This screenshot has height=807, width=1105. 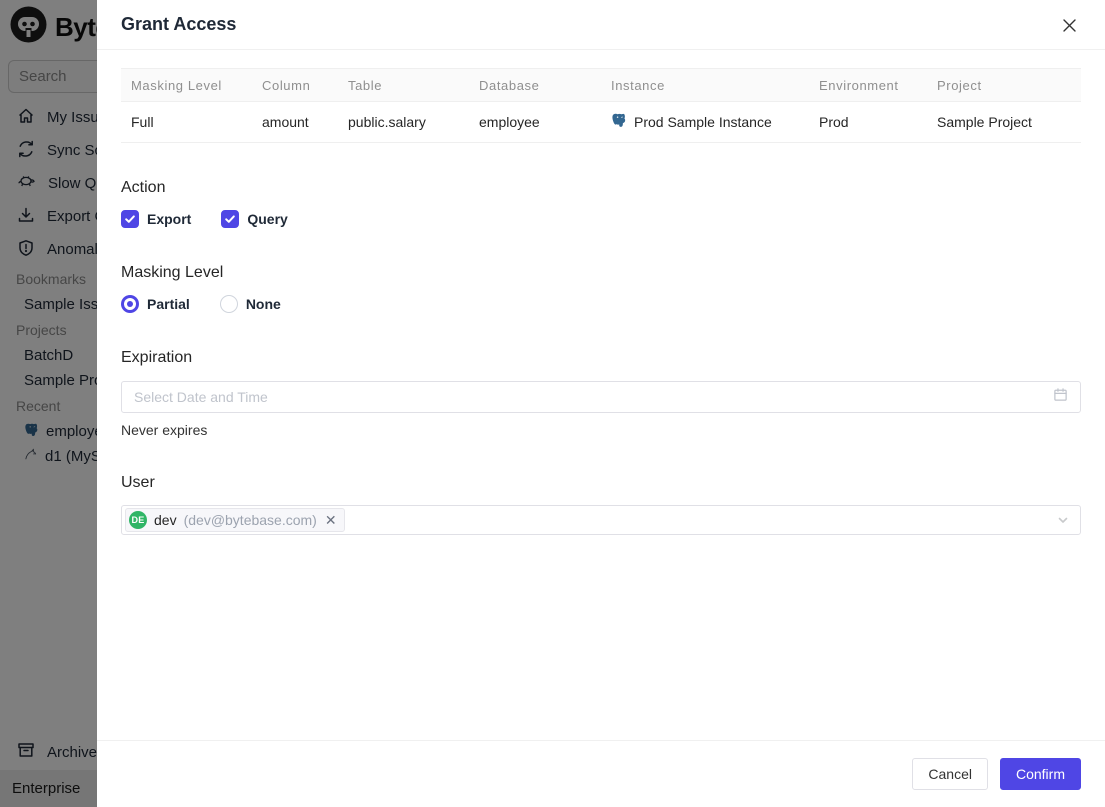 I want to click on modal-footer: Cancel Confirm, so click(x=601, y=773).